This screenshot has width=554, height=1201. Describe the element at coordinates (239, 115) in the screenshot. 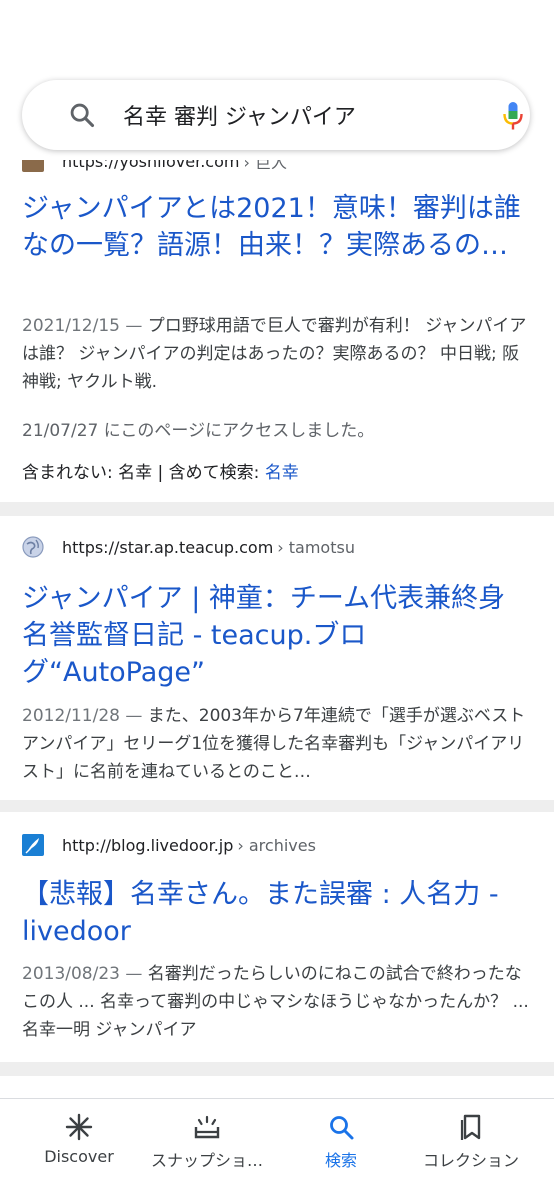

I see `search-query: 名幸 審判 ジャンパイア` at that location.